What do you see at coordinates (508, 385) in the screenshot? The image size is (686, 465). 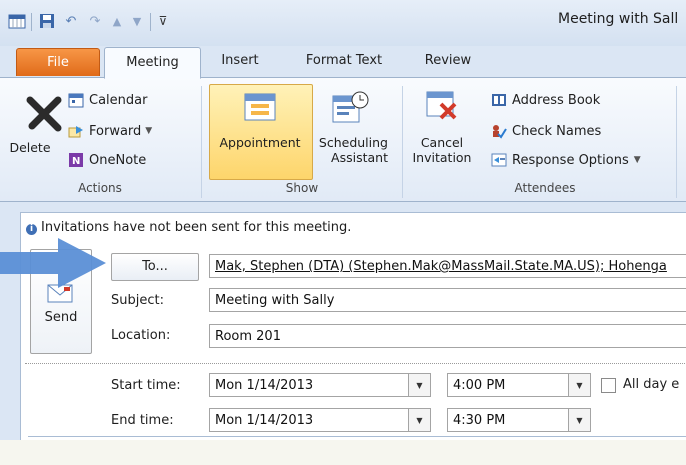 I see `start-time-field: 4:00 PM` at bounding box center [508, 385].